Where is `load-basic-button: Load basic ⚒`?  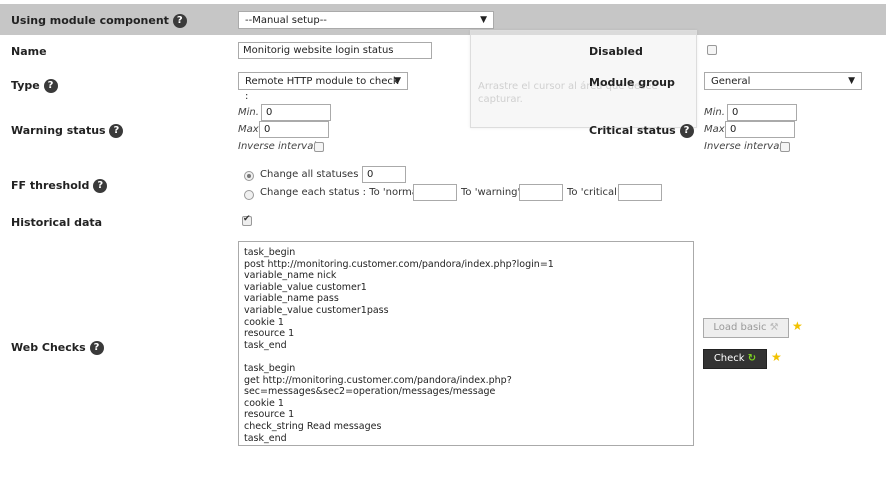 load-basic-button: Load basic ⚒ is located at coordinates (746, 328).